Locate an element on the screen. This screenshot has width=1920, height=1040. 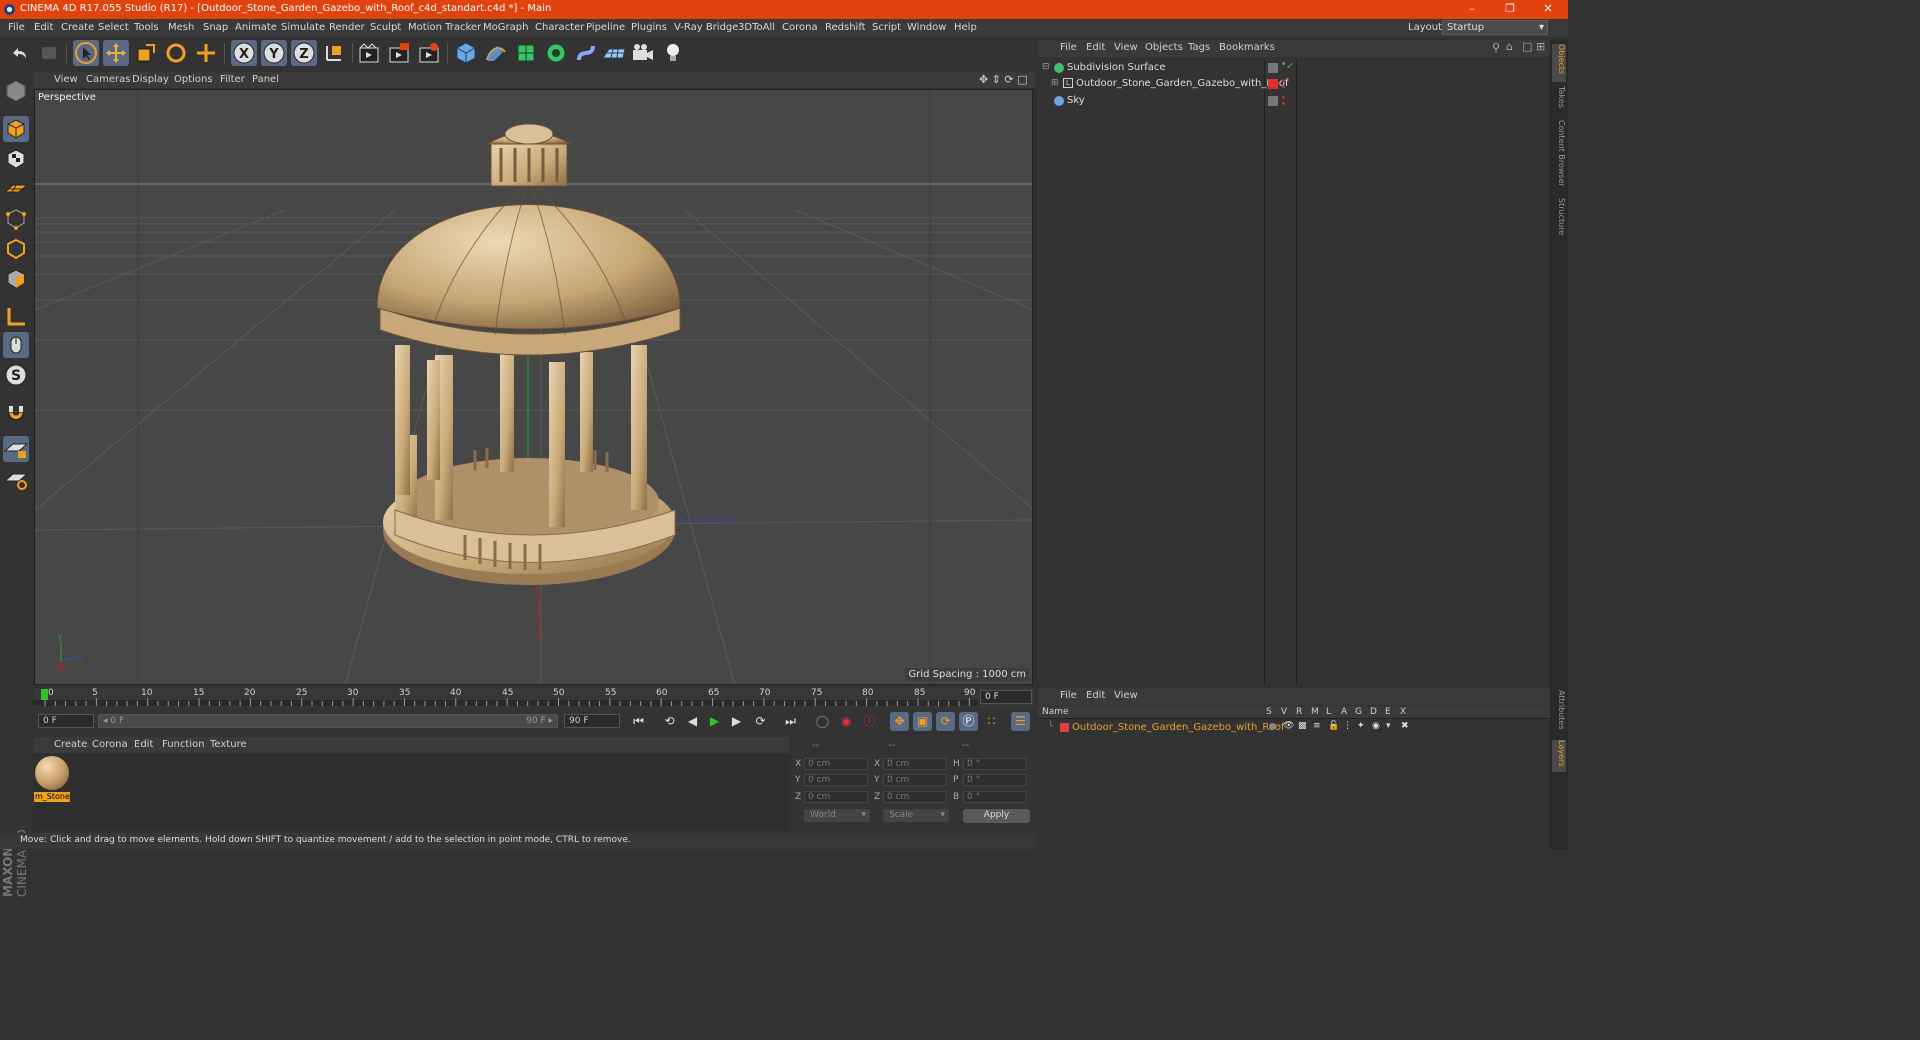
layer-color-swatch is located at coordinates (1064, 727).